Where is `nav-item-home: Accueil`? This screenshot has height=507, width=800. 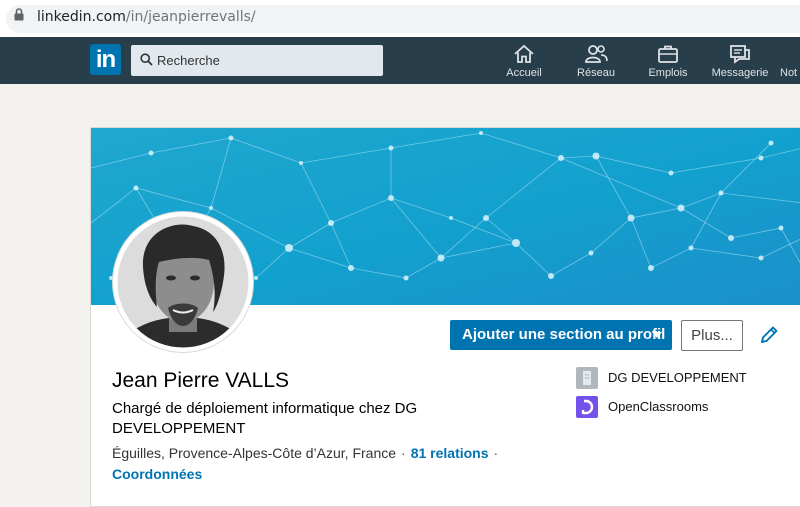
nav-item-home: Accueil is located at coordinates (524, 63).